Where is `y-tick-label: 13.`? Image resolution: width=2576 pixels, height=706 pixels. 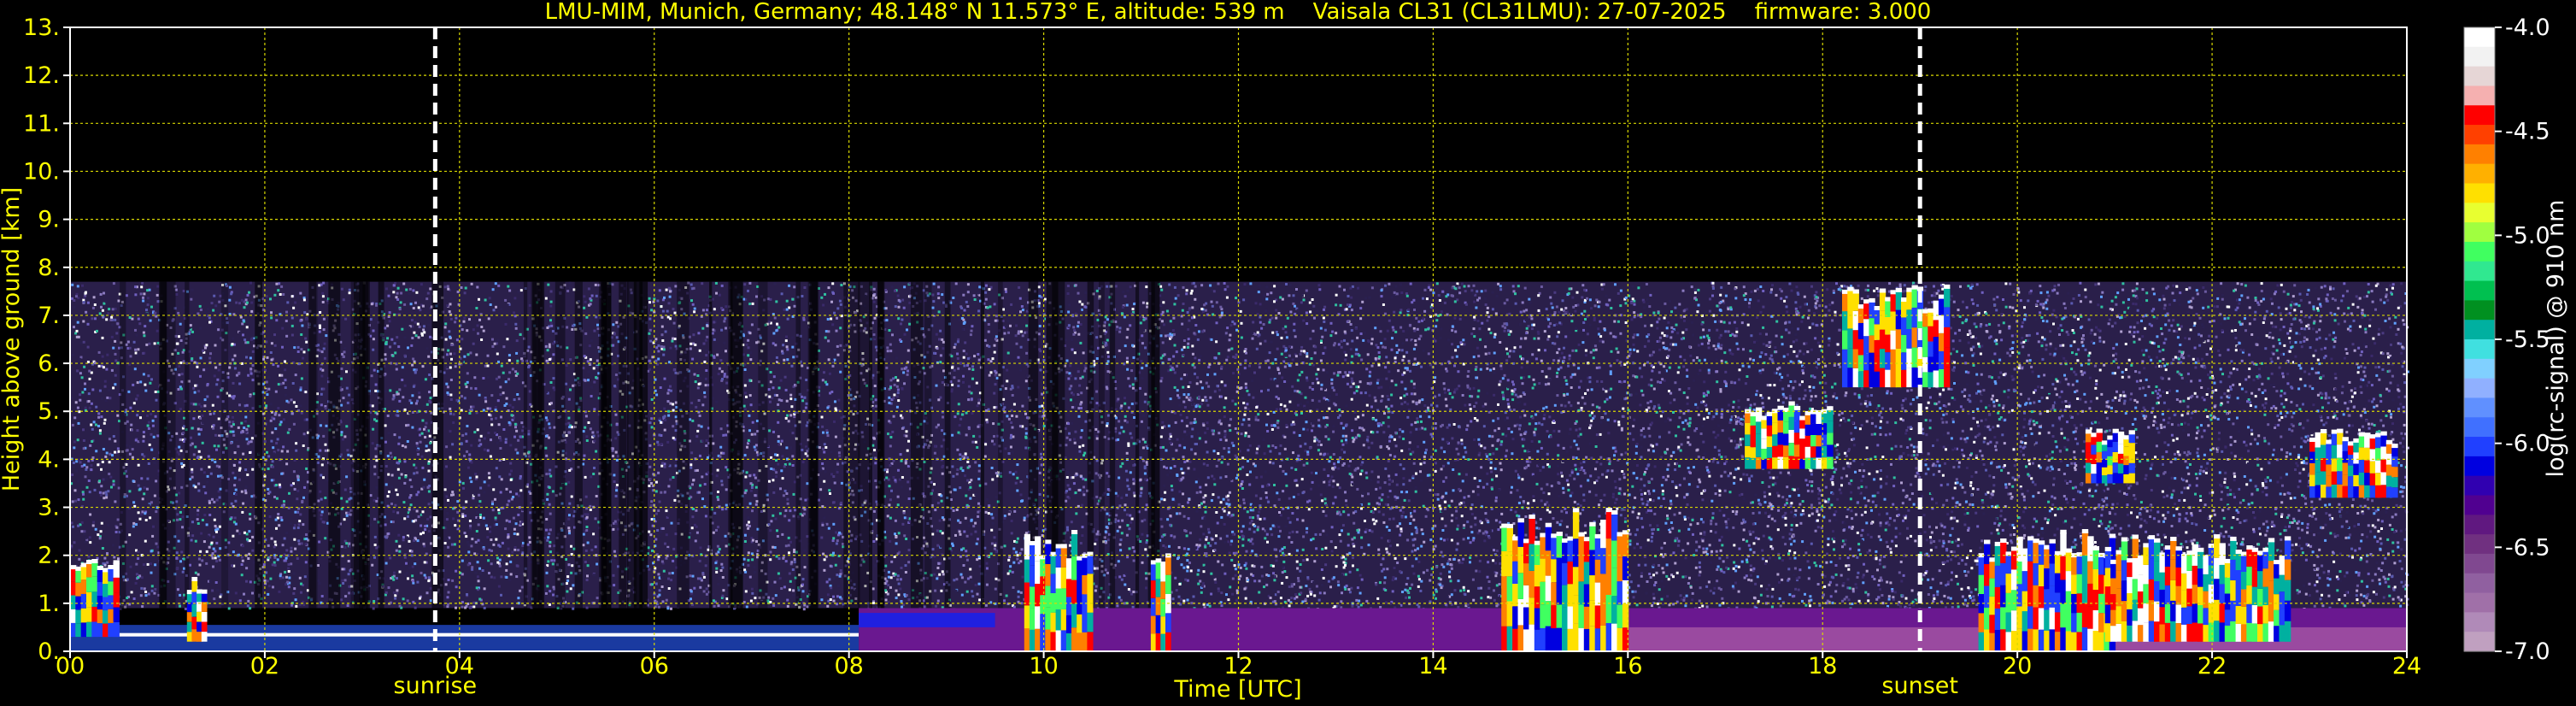
y-tick-label: 13. is located at coordinates (41, 28).